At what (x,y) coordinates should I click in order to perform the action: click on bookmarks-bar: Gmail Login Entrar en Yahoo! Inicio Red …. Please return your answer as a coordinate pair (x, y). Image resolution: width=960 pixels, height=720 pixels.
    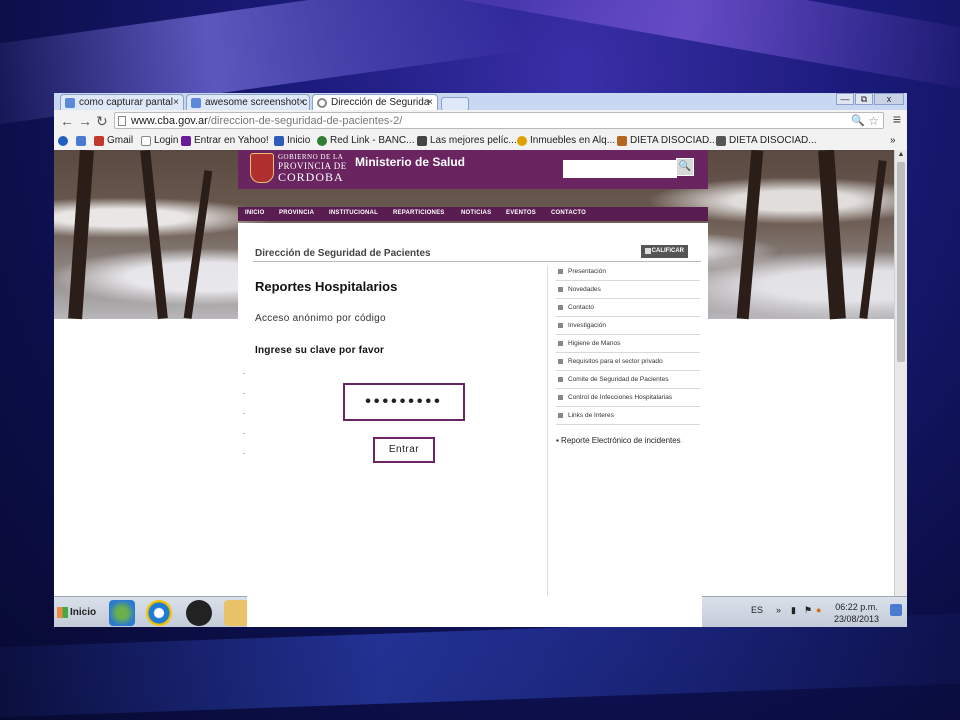
    Looking at the image, I should click on (480, 141).